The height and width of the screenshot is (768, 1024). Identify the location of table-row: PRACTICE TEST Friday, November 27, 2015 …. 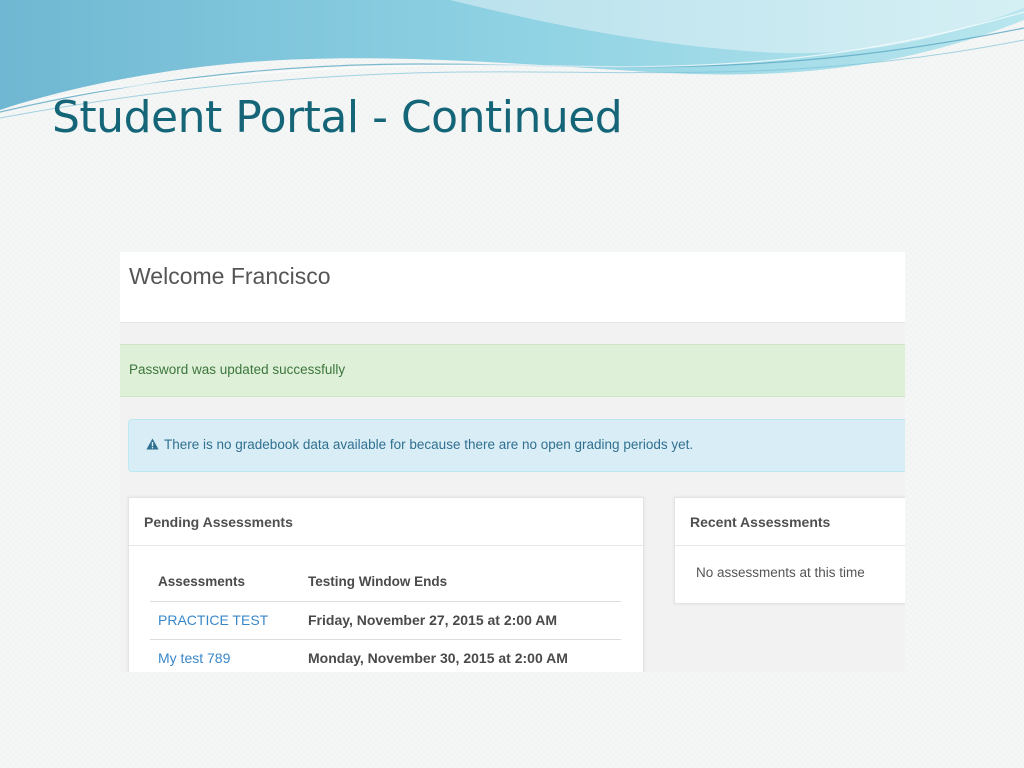
(385, 621).